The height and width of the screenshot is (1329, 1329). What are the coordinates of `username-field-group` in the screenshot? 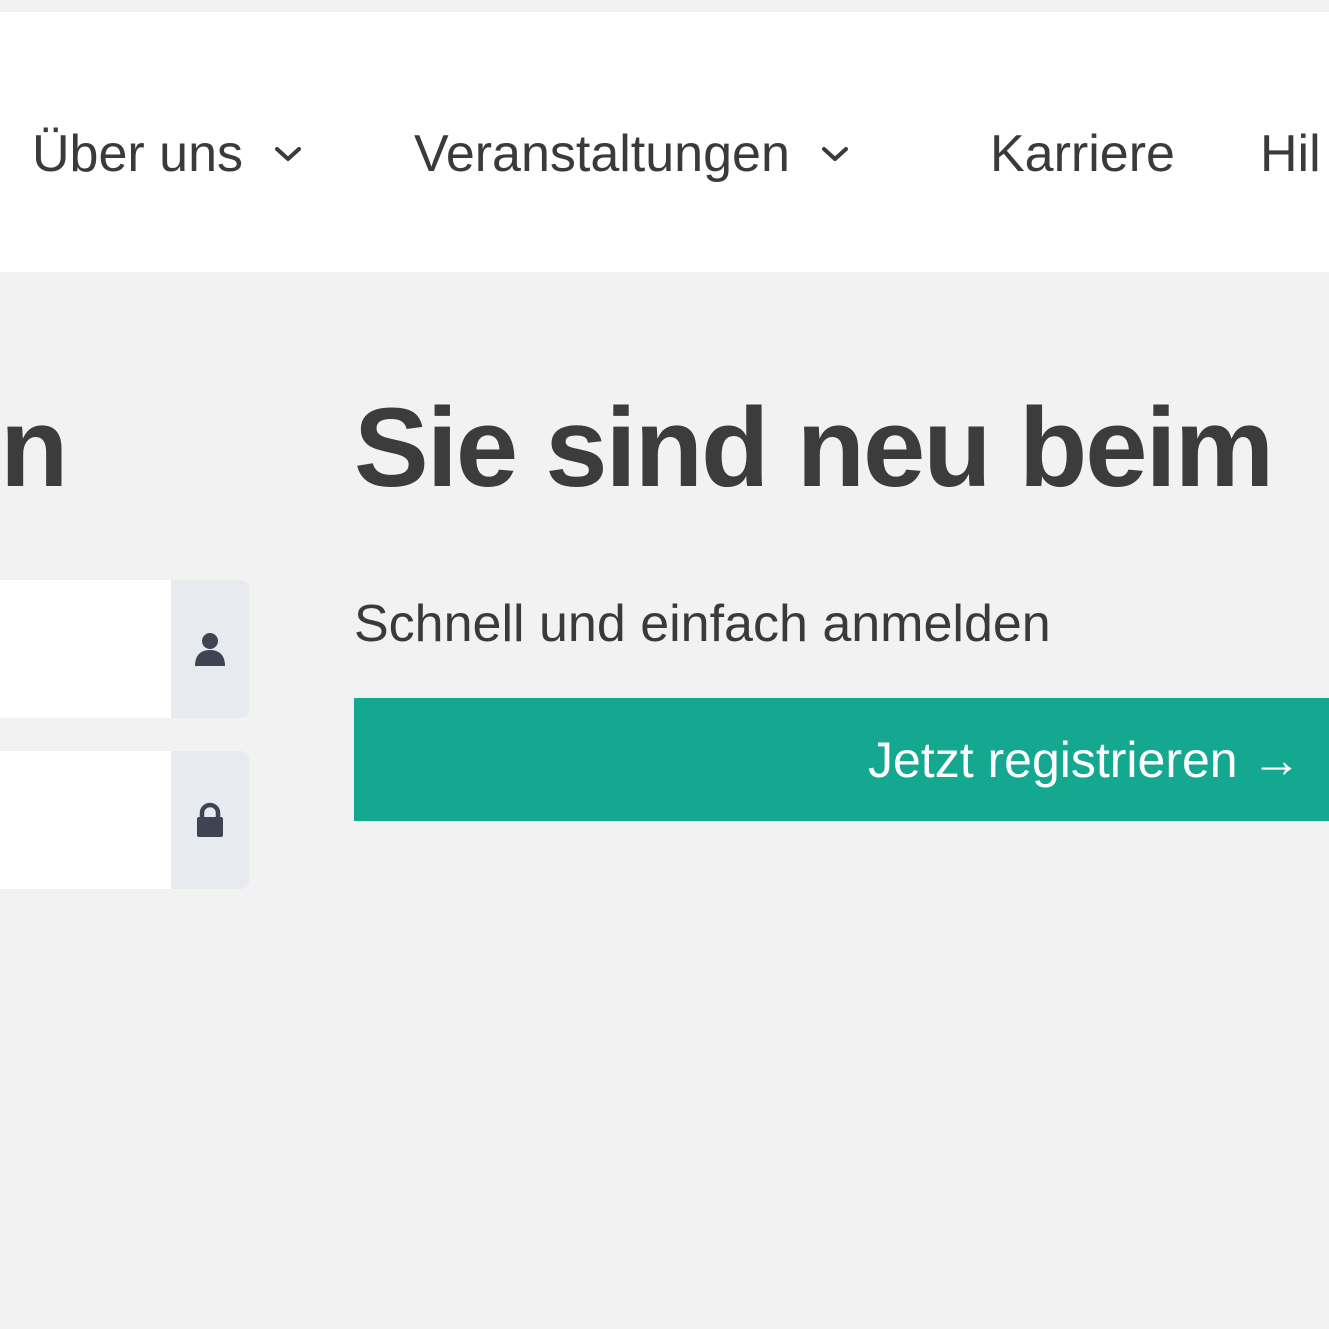 It's located at (124, 649).